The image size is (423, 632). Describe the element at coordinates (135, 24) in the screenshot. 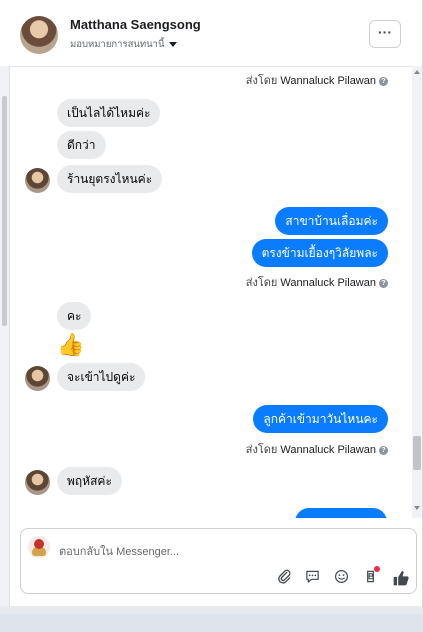

I see `contact-name: Matthana Saengsong` at that location.